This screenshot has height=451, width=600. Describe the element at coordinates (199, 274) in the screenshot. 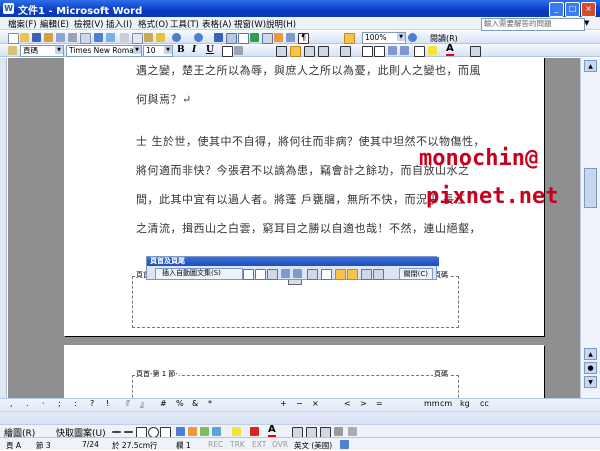

I see `insert-autotext-button: 插入自動圖文集(S)` at that location.